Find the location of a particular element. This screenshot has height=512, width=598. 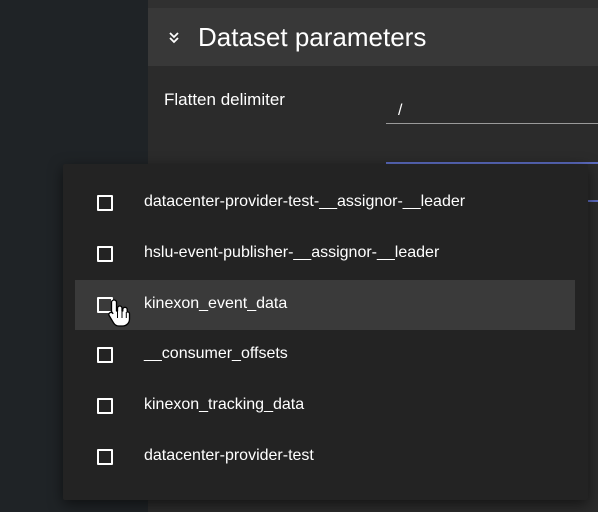

dropdown-option: hslu-event-publisher-__assignor-__leader is located at coordinates (325, 254).